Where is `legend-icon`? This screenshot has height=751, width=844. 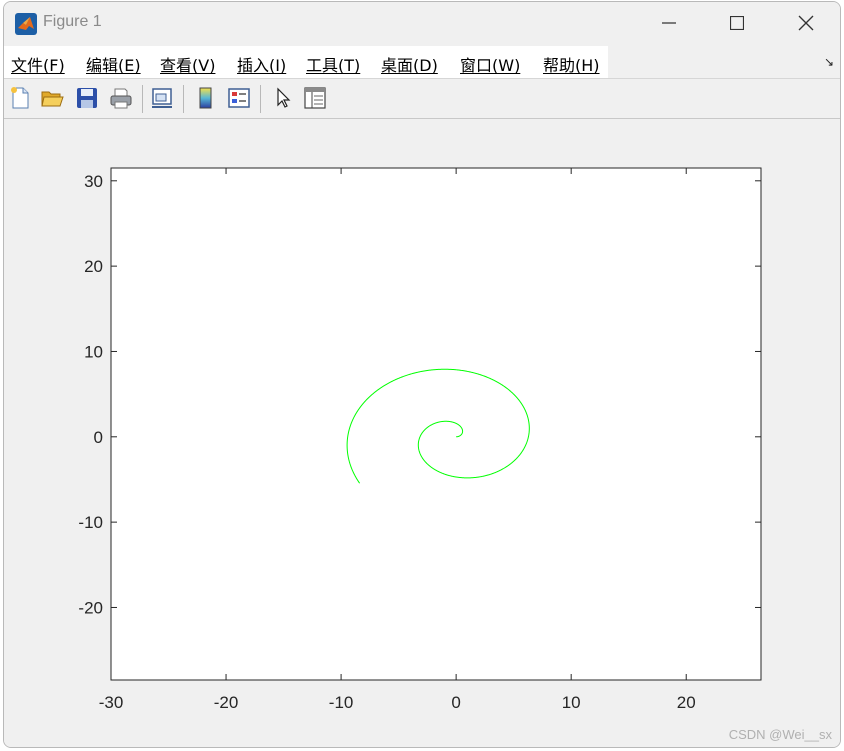 legend-icon is located at coordinates (239, 98).